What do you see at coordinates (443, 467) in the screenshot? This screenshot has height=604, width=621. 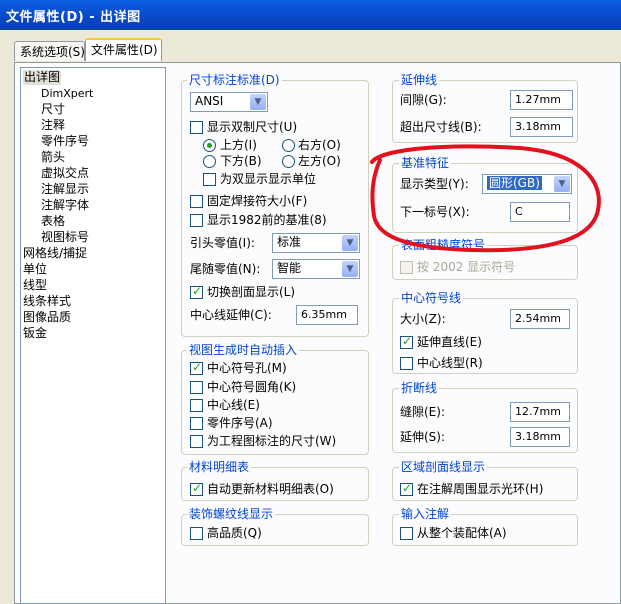 I see `hatch-title: 区域剖面线显示` at bounding box center [443, 467].